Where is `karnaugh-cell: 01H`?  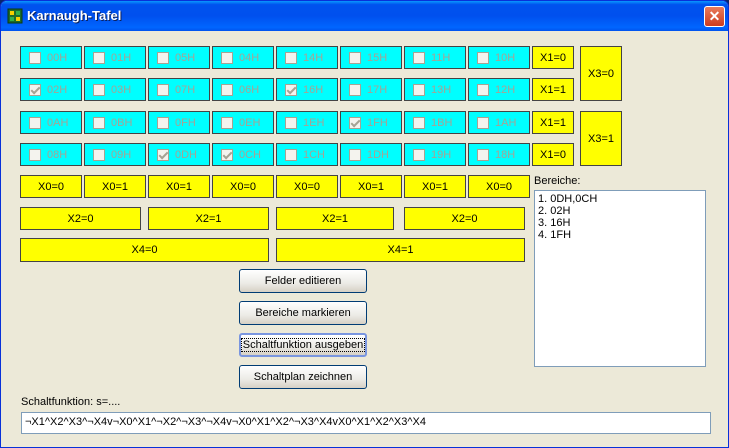 karnaugh-cell: 01H is located at coordinates (115, 57).